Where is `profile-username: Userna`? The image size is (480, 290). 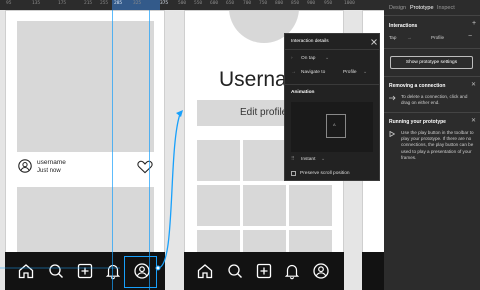 profile-username: Userna is located at coordinates (253, 79).